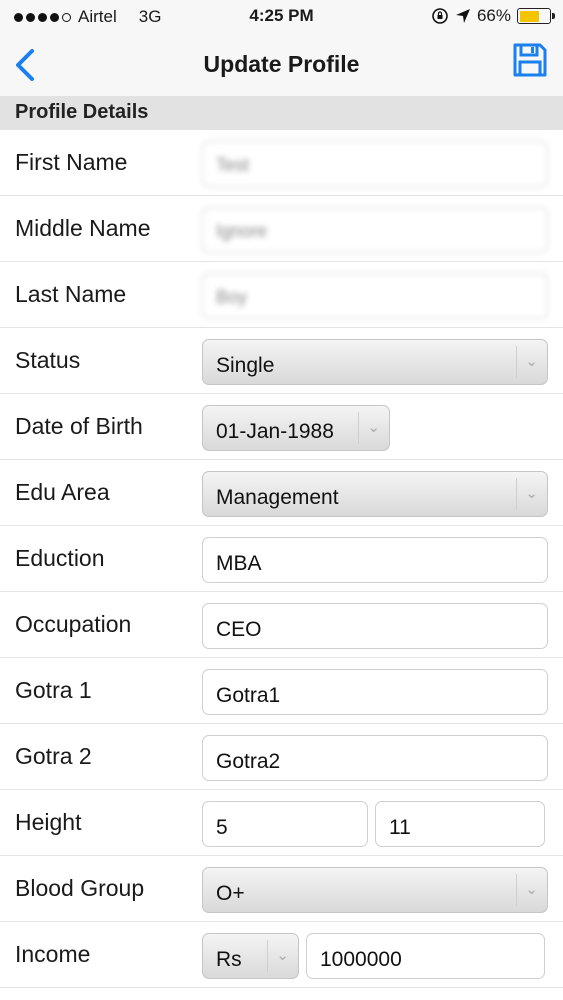  What do you see at coordinates (62, 492) in the screenshot?
I see `edu-area-label: Edu Area` at bounding box center [62, 492].